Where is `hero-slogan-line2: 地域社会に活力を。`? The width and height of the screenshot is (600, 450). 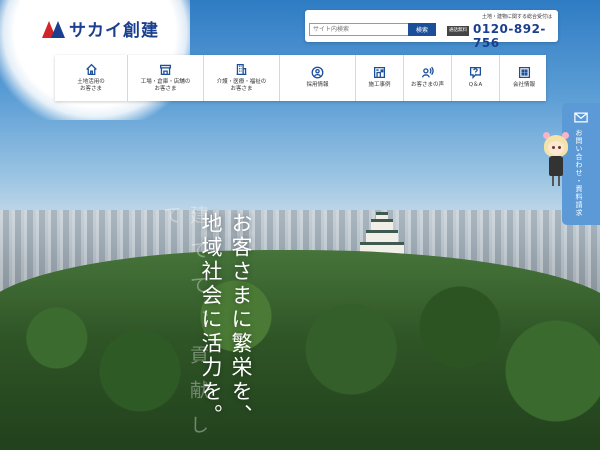
hero-slogan-line2: 地域社会に活力を。 is located at coordinates (211, 320).